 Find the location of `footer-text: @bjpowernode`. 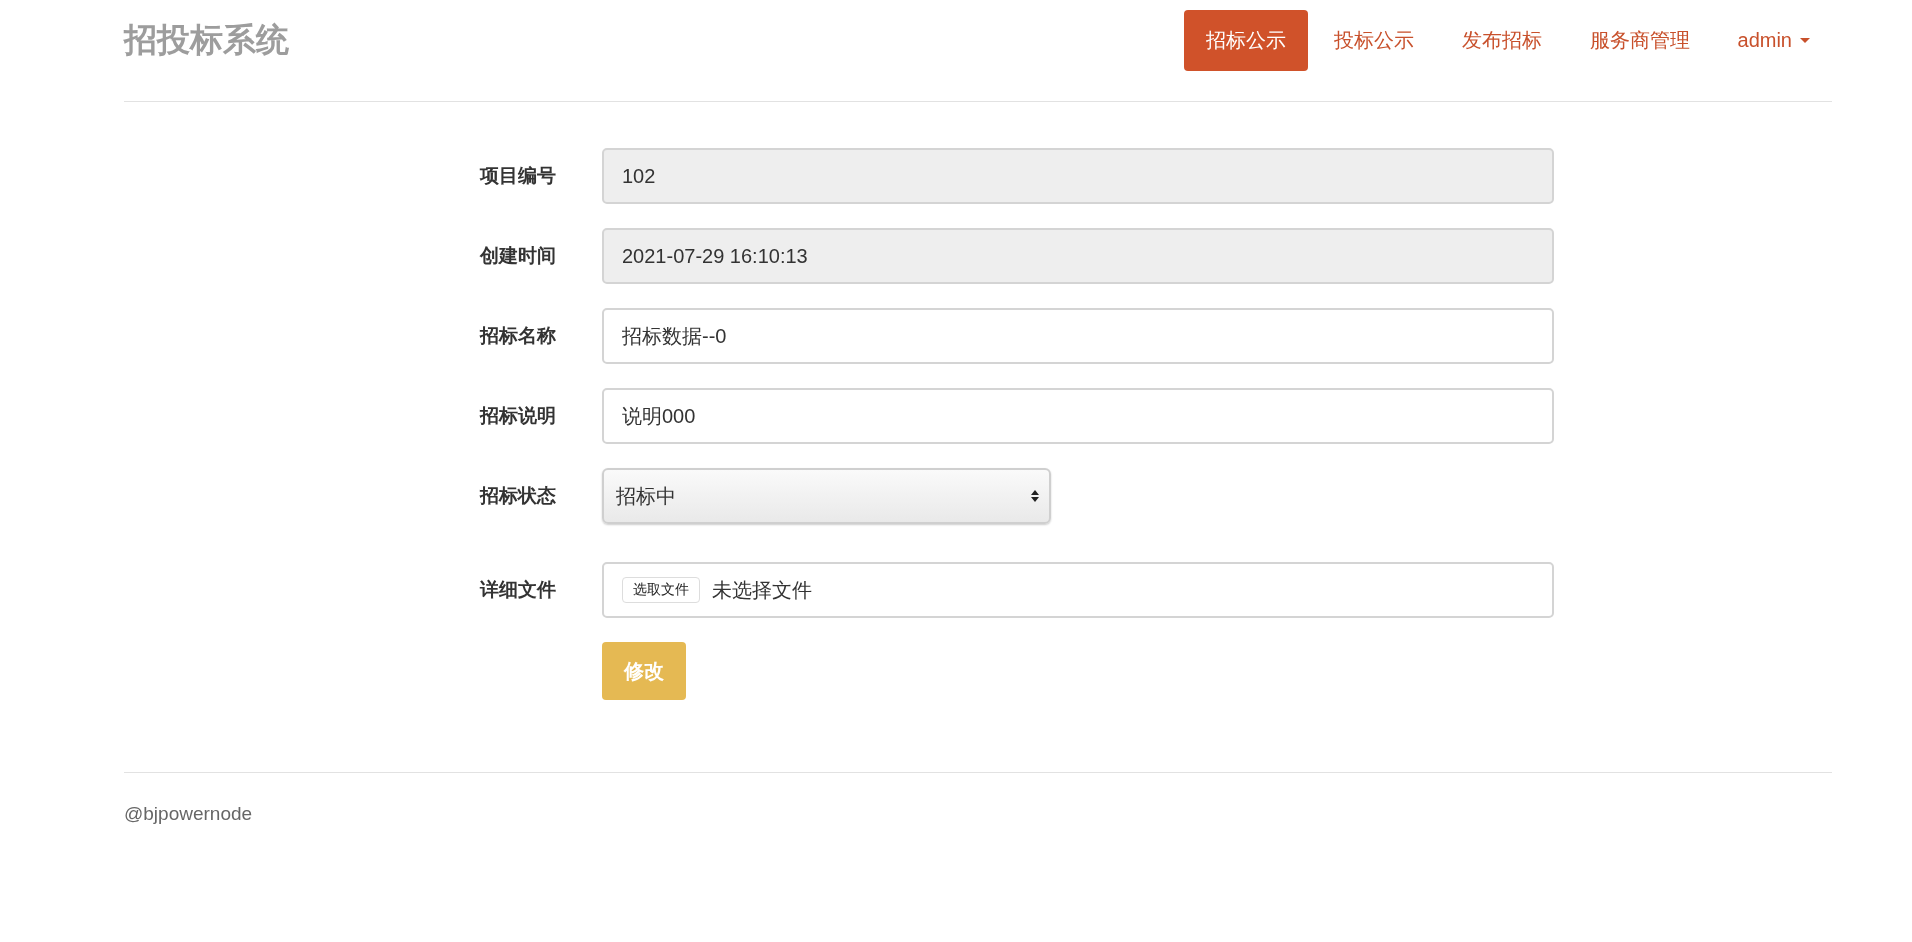

footer-text: @bjpowernode is located at coordinates (188, 813).